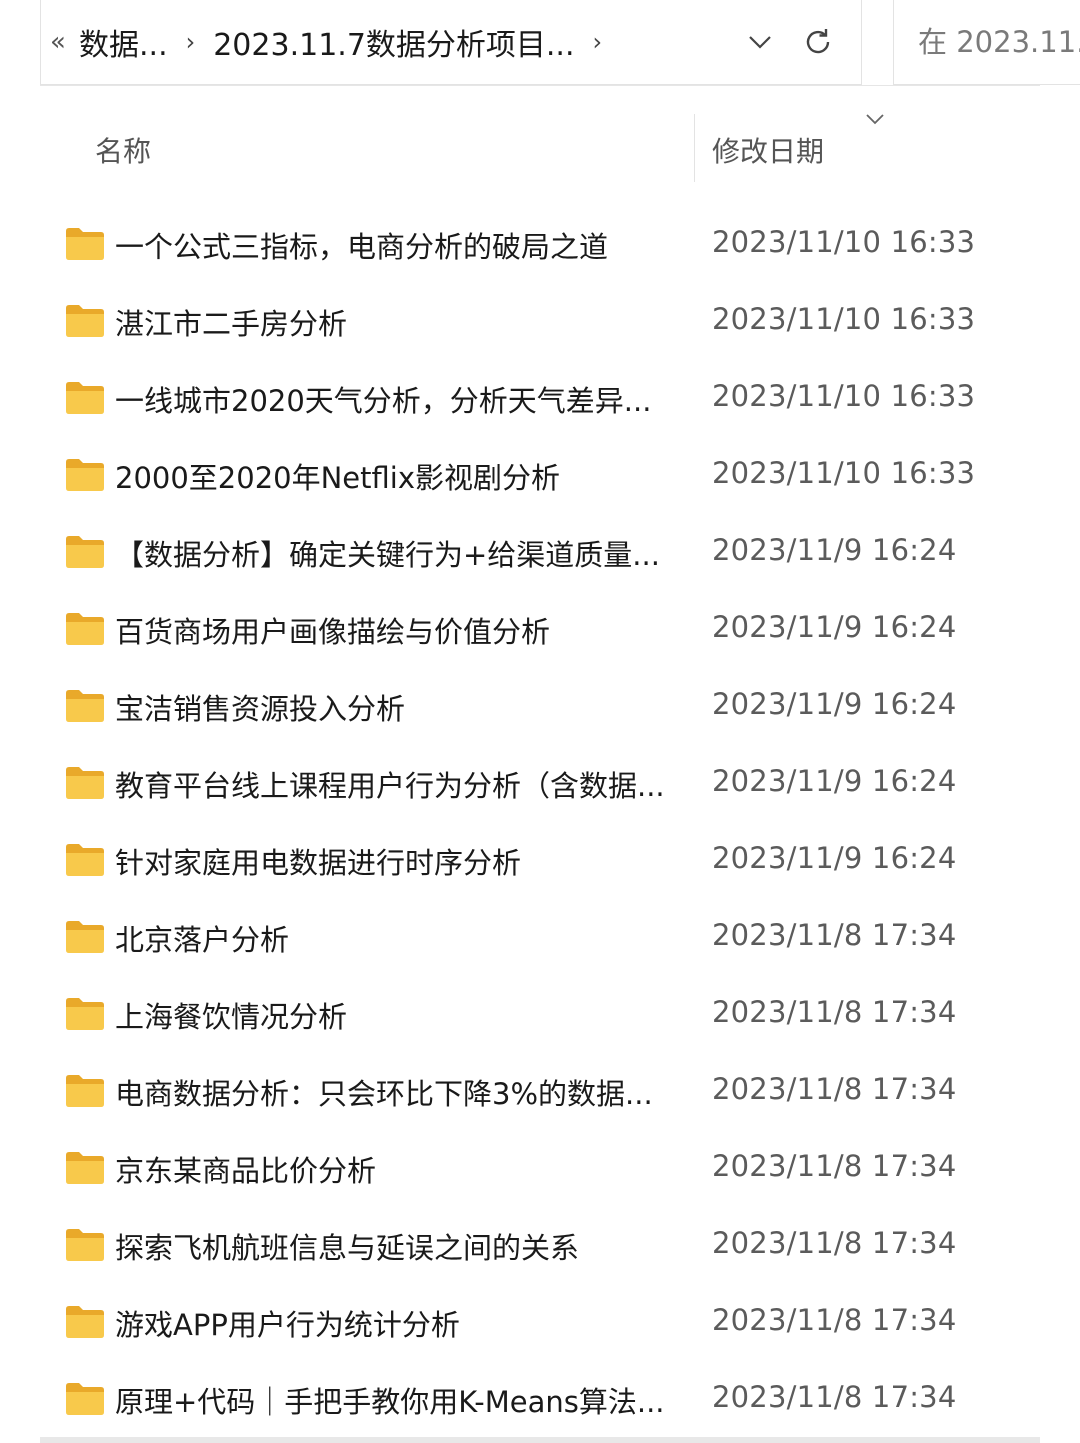 Image resolution: width=1080 pixels, height=1443 pixels. Describe the element at coordinates (231, 324) in the screenshot. I see `file-name: 湛江市二手房分析` at that location.